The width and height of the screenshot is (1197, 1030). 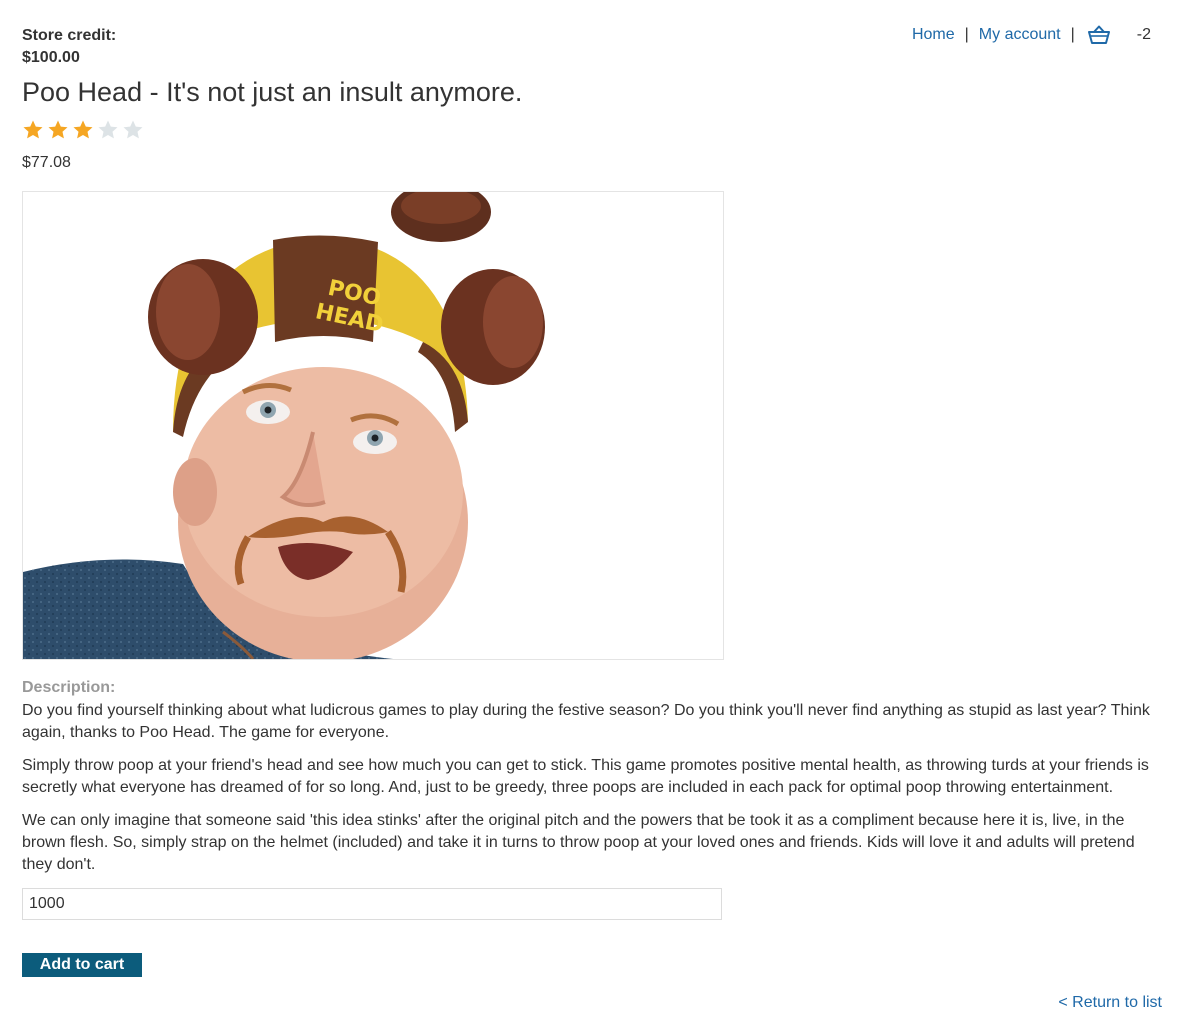 I want to click on store-credit-value: $100.00, so click(x=51, y=57).